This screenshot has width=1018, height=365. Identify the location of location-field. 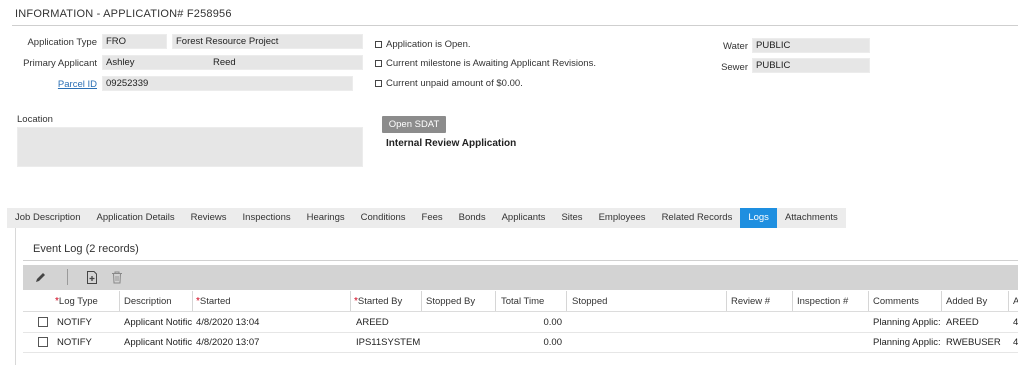
(190, 147).